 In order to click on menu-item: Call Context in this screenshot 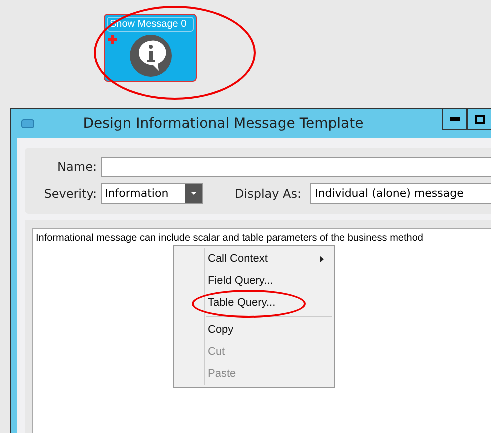, I will do `click(254, 259)`.